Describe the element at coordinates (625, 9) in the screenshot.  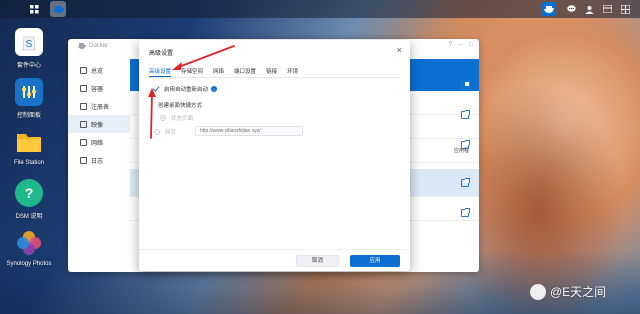
I see `widgets-icon` at that location.